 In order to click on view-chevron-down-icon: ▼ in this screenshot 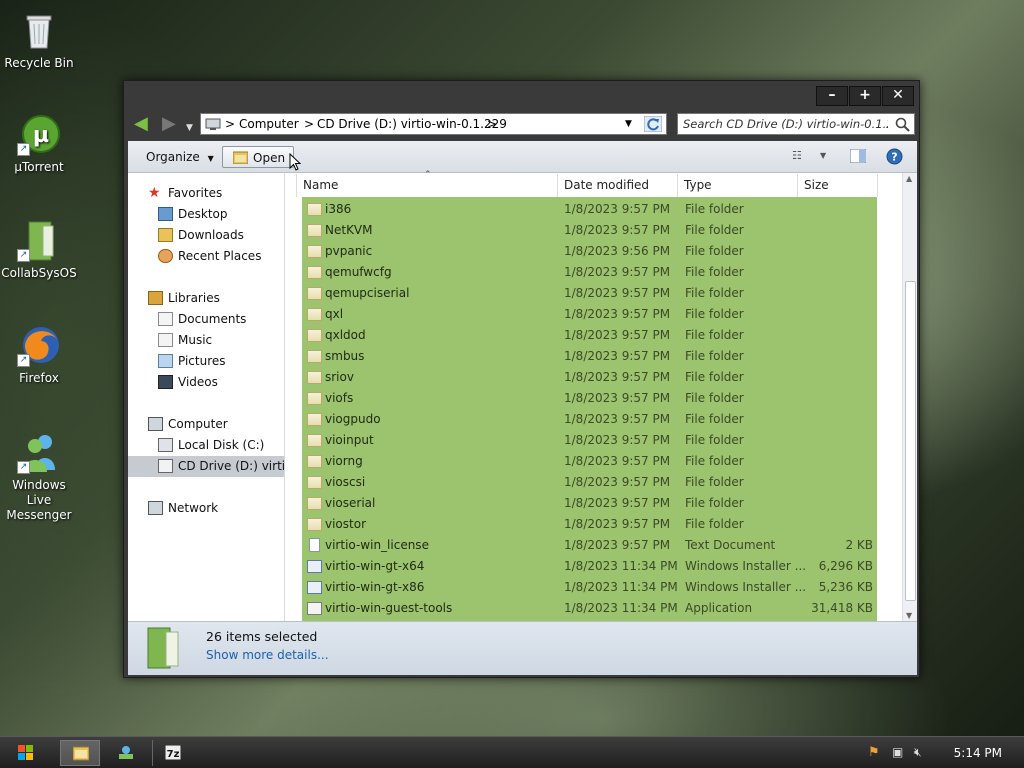, I will do `click(823, 155)`.